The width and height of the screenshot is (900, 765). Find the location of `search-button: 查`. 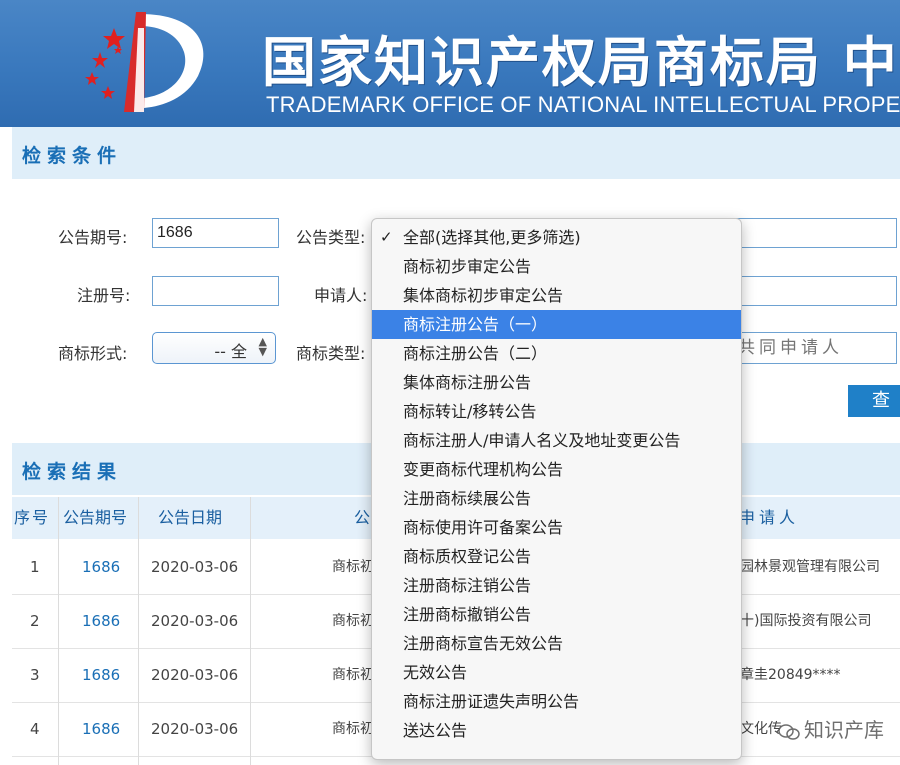

search-button: 查 is located at coordinates (874, 401).